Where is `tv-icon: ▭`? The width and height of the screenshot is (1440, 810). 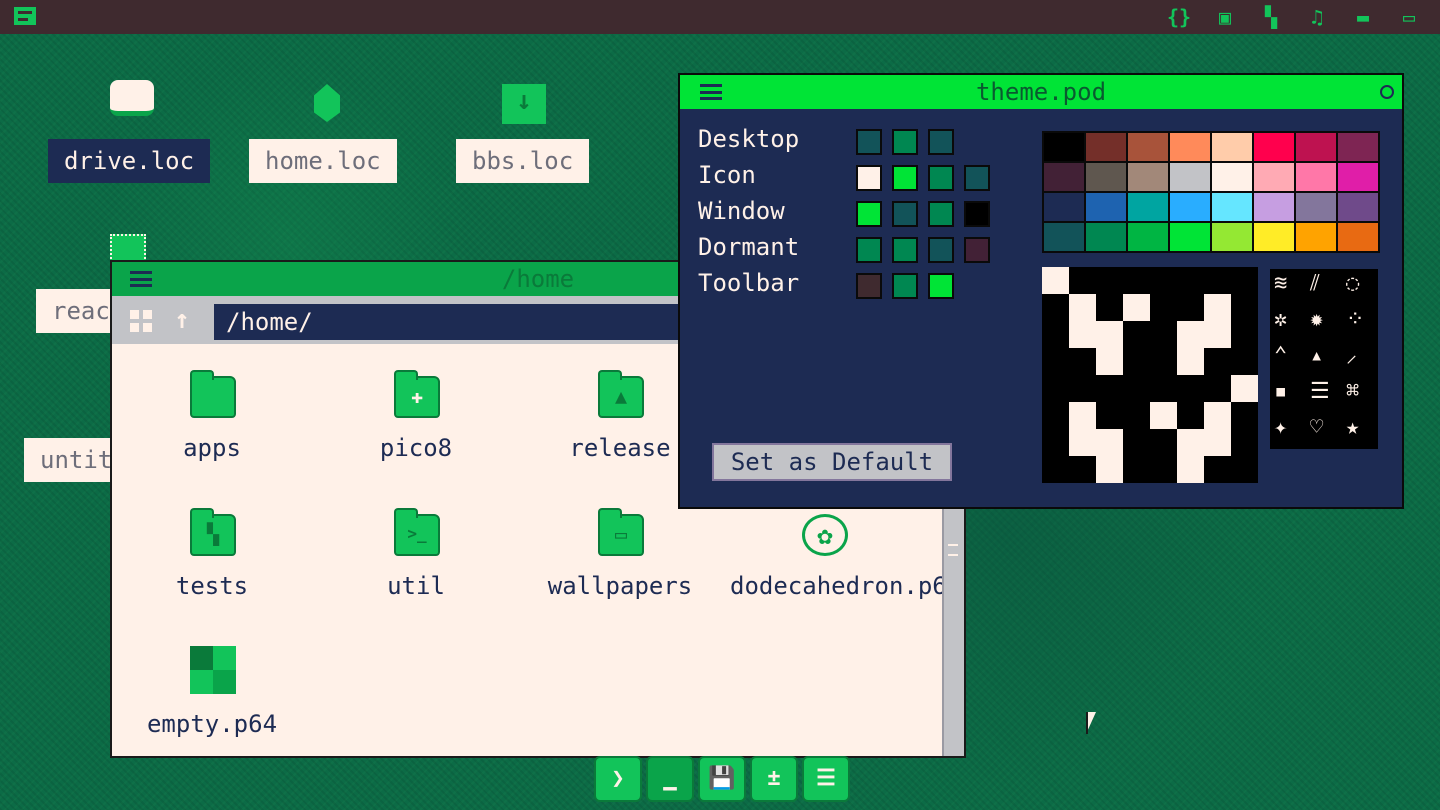
tv-icon: ▭ is located at coordinates (1409, 17).